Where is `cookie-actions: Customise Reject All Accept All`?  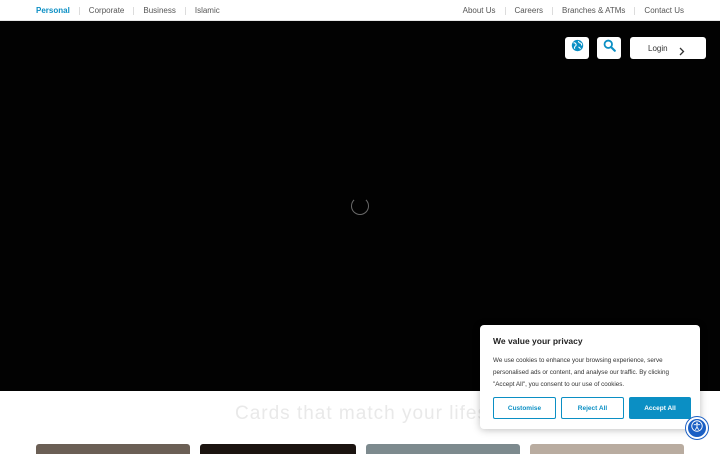
cookie-actions: Customise Reject All Accept All is located at coordinates (592, 408).